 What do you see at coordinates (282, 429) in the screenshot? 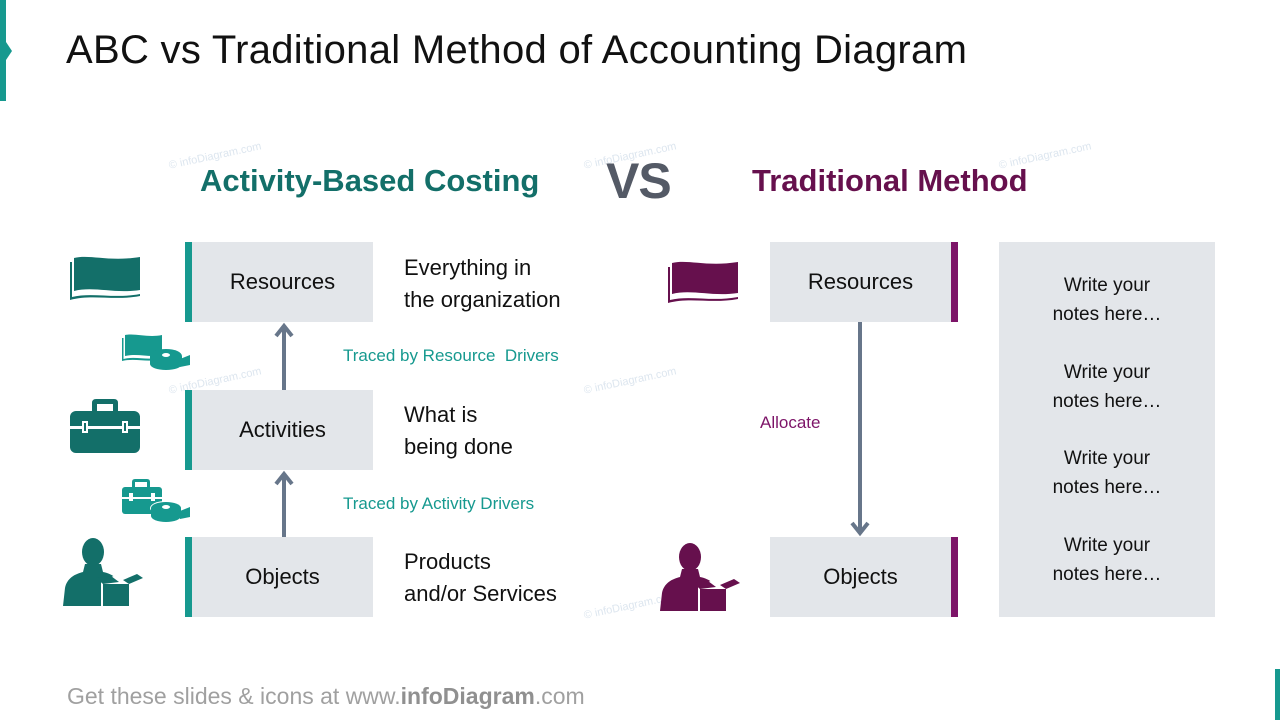
I see `abc-activities-label: Activities` at bounding box center [282, 429].